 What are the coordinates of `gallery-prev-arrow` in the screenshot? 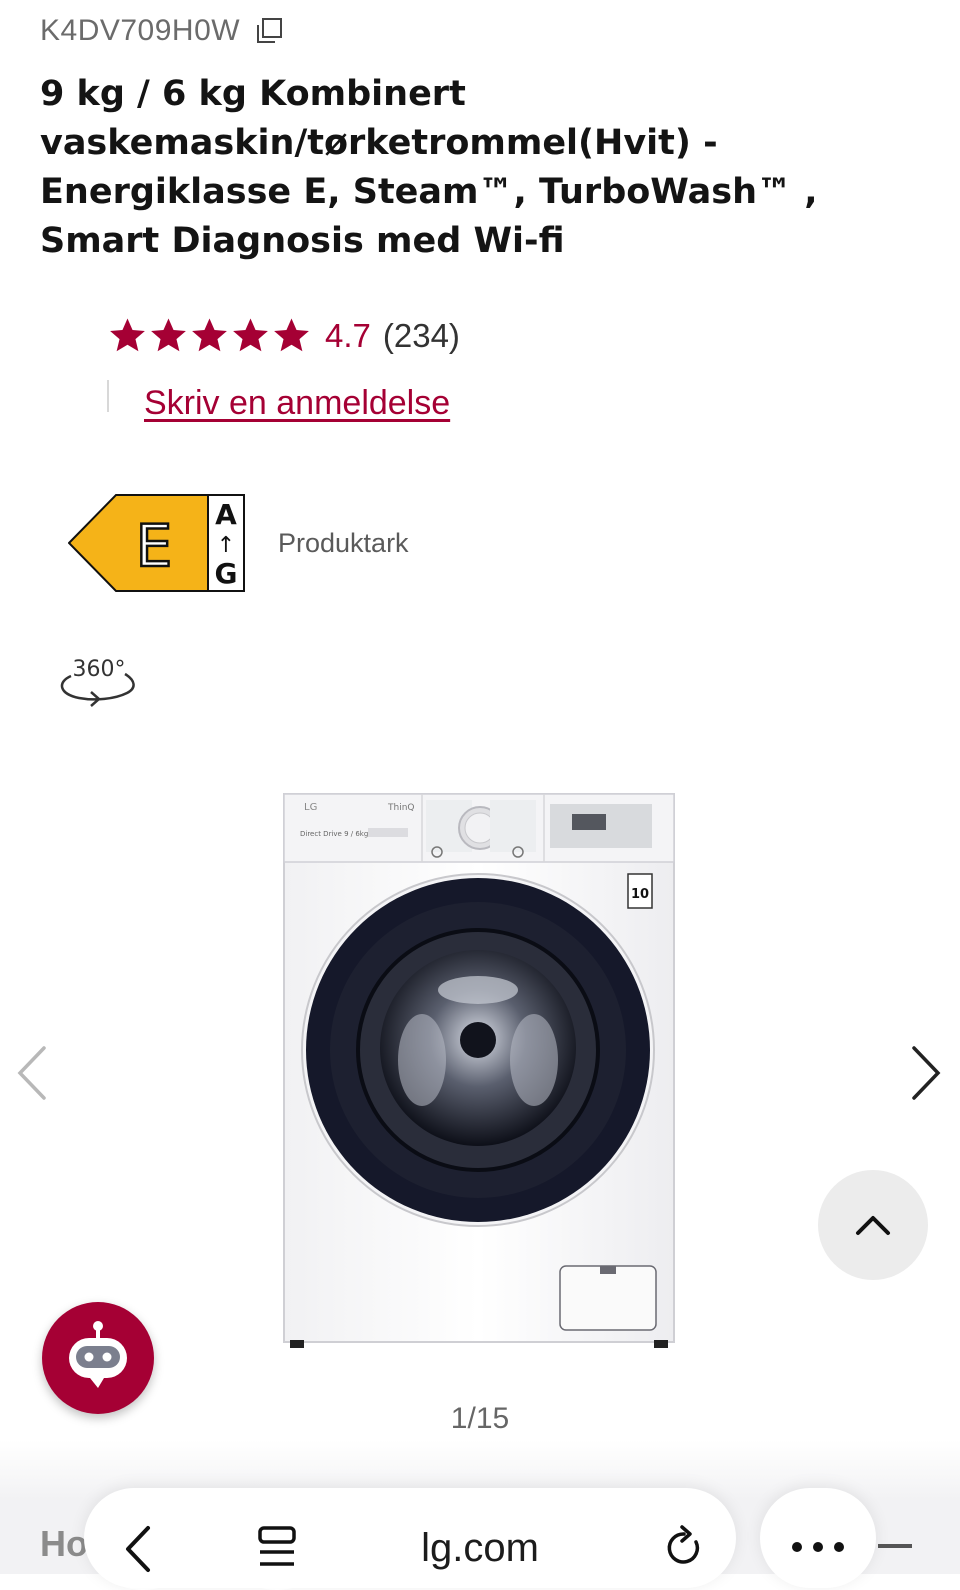 It's located at (32, 1073).